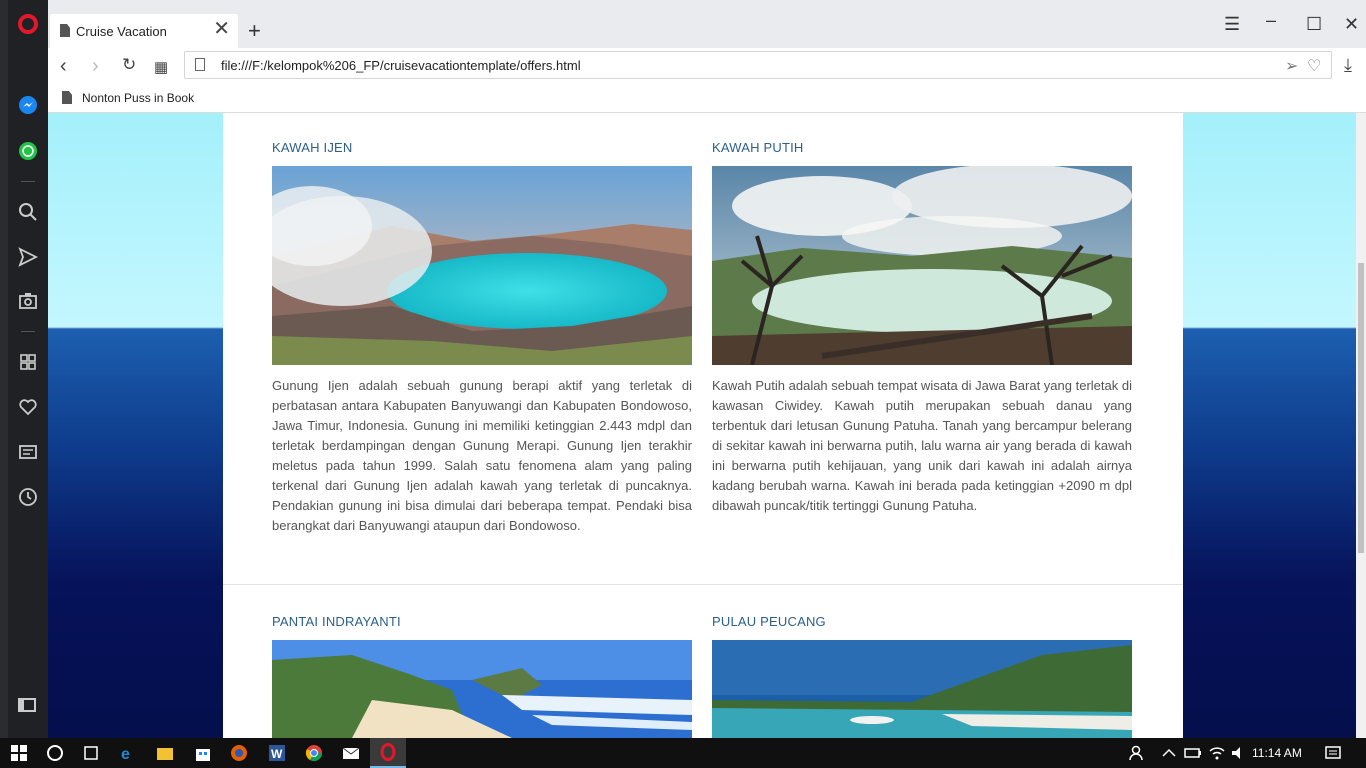 The height and width of the screenshot is (768, 1366). Describe the element at coordinates (28, 497) in the screenshot. I see `history-icon` at that location.